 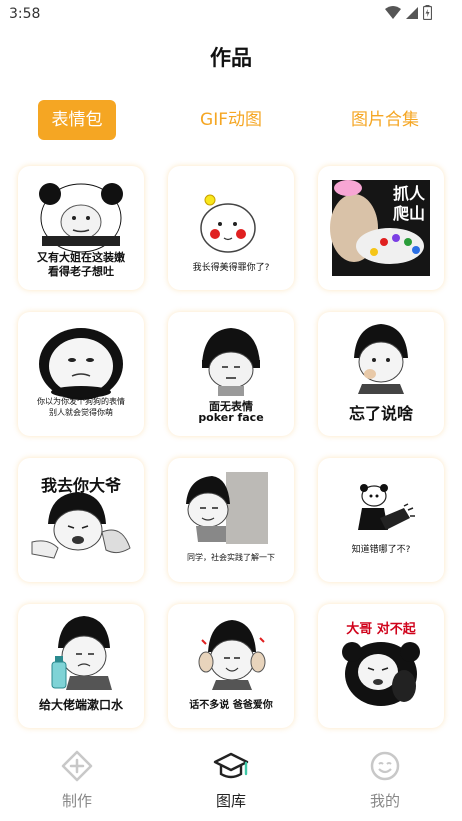 I want to click on sticker-card: 你以为你发个狗狗的表情 别人就会觉得你萌, so click(x=81, y=374).